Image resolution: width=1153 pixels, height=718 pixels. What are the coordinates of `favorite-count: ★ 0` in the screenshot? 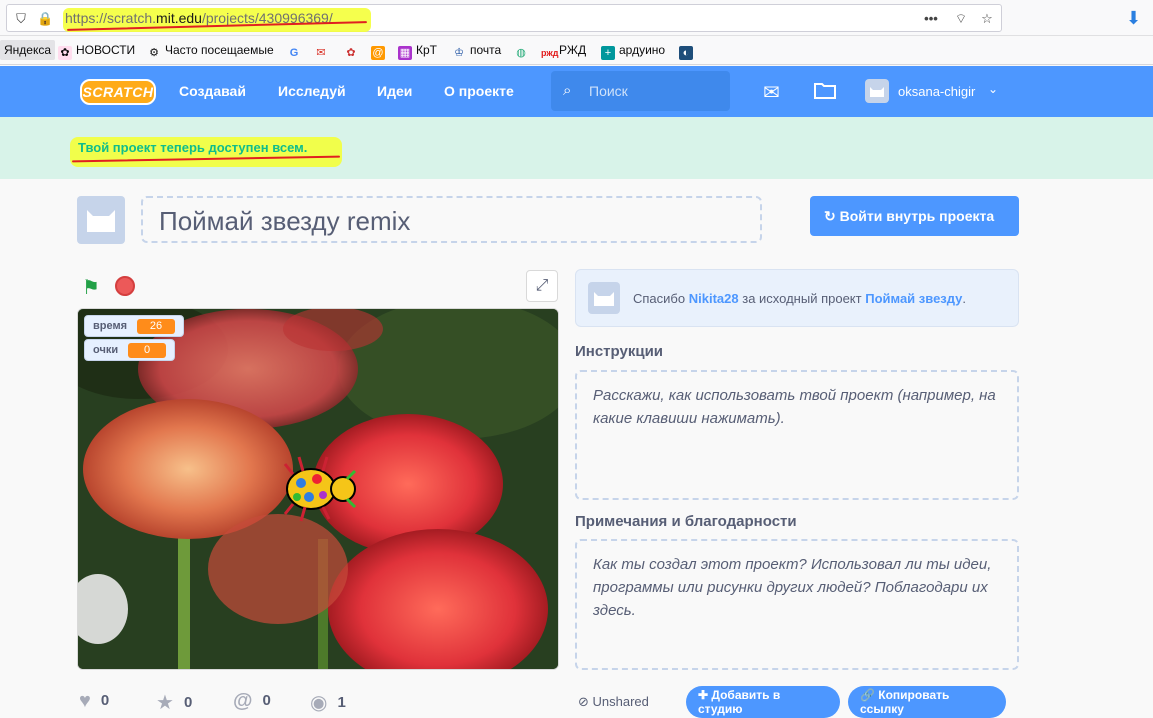 It's located at (174, 702).